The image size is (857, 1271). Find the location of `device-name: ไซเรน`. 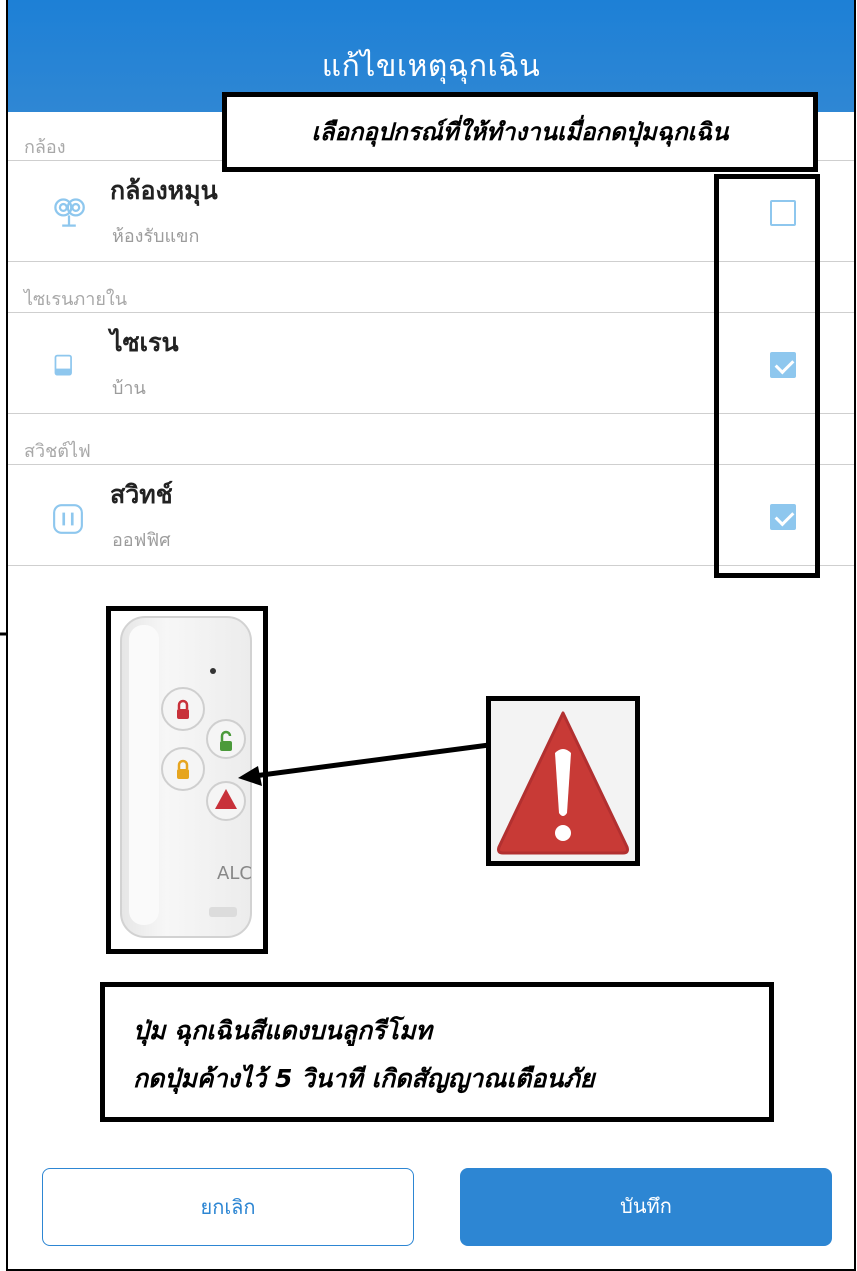

device-name: ไซเรน is located at coordinates (144, 342).